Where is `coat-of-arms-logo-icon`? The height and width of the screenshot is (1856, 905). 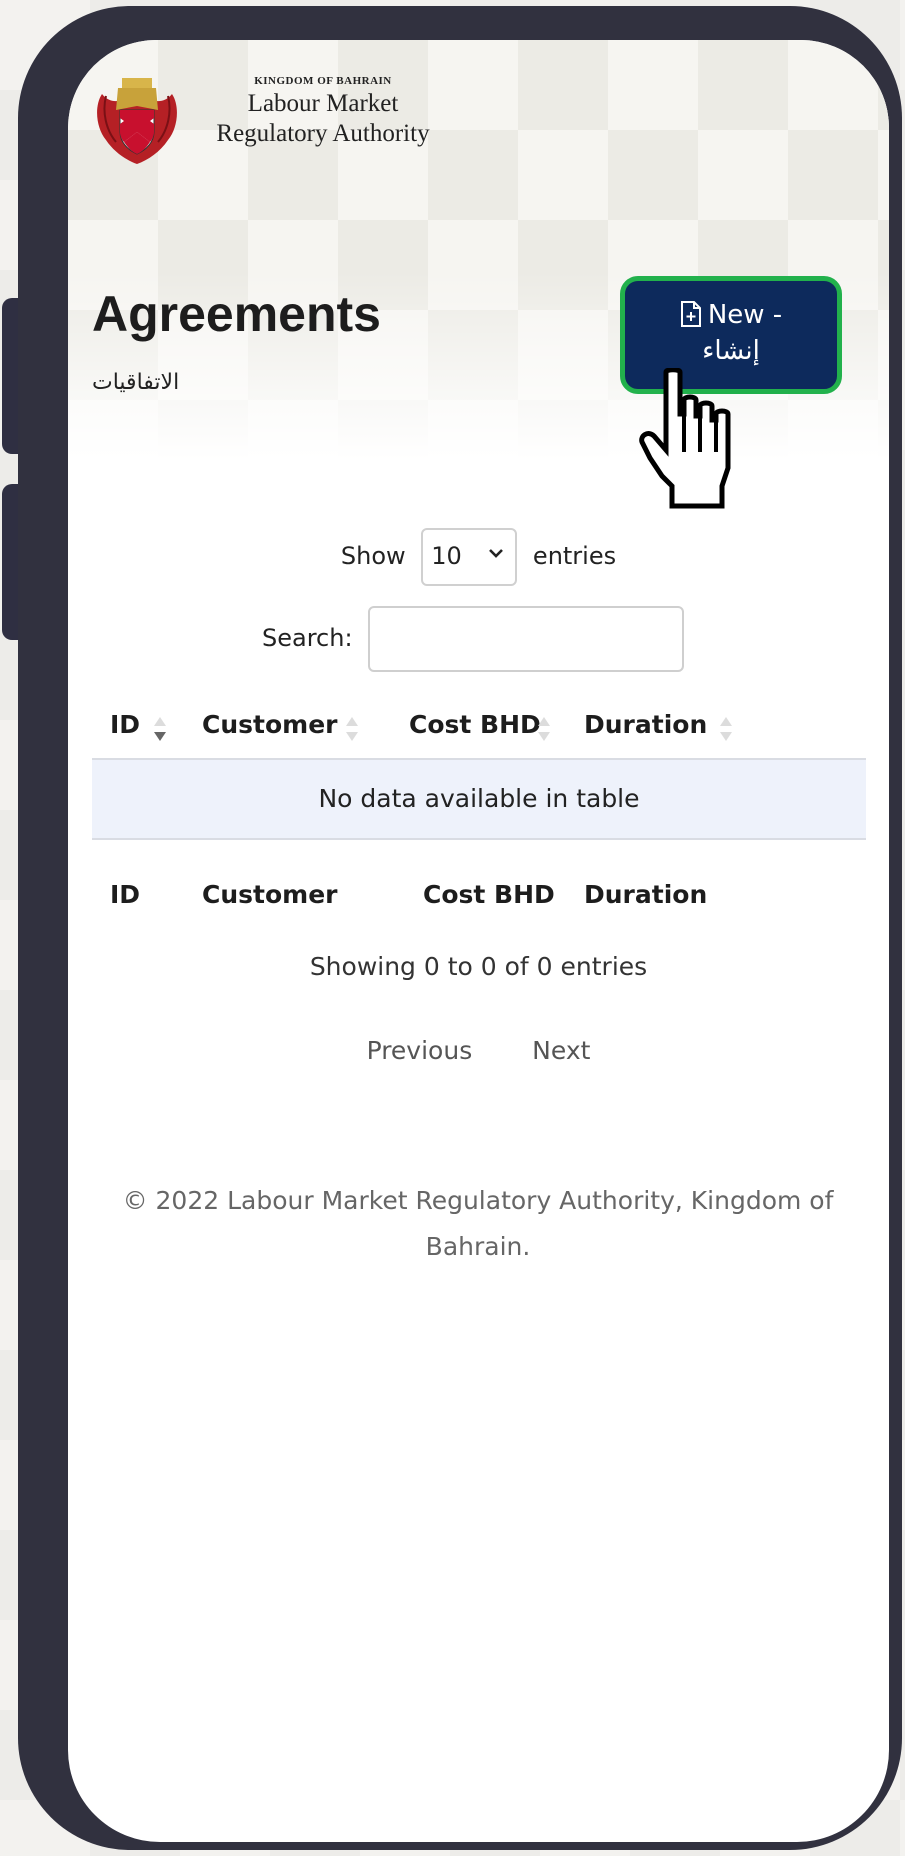 coat-of-arms-logo-icon is located at coordinates (137, 121).